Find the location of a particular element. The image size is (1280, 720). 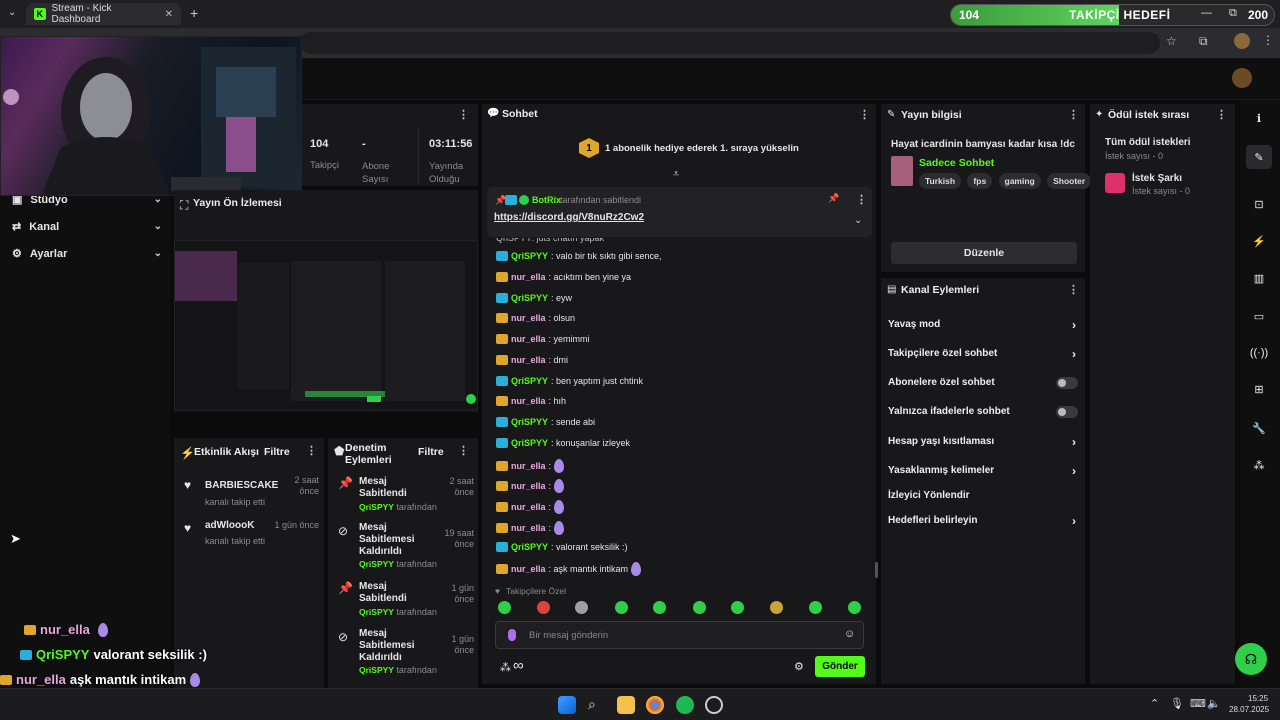

chat-scrollbar is located at coordinates (876, 570).